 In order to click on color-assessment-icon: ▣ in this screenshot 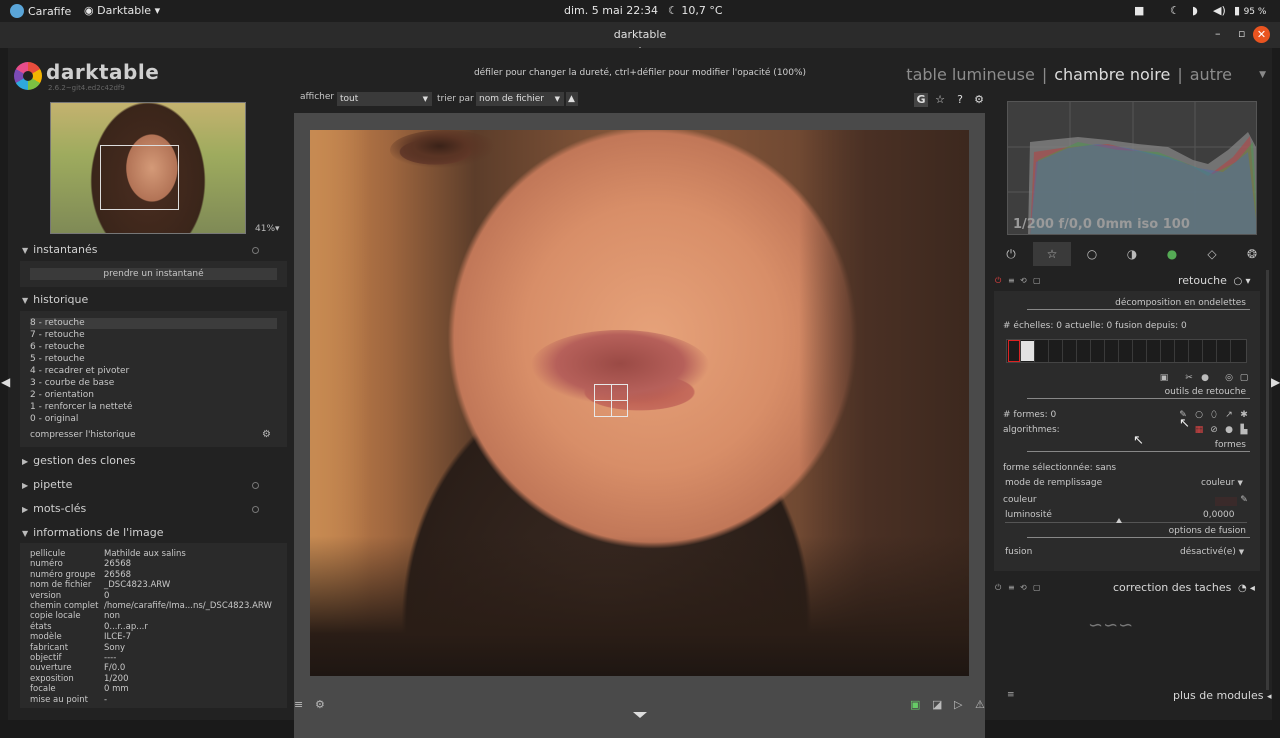, I will do `click(915, 704)`.